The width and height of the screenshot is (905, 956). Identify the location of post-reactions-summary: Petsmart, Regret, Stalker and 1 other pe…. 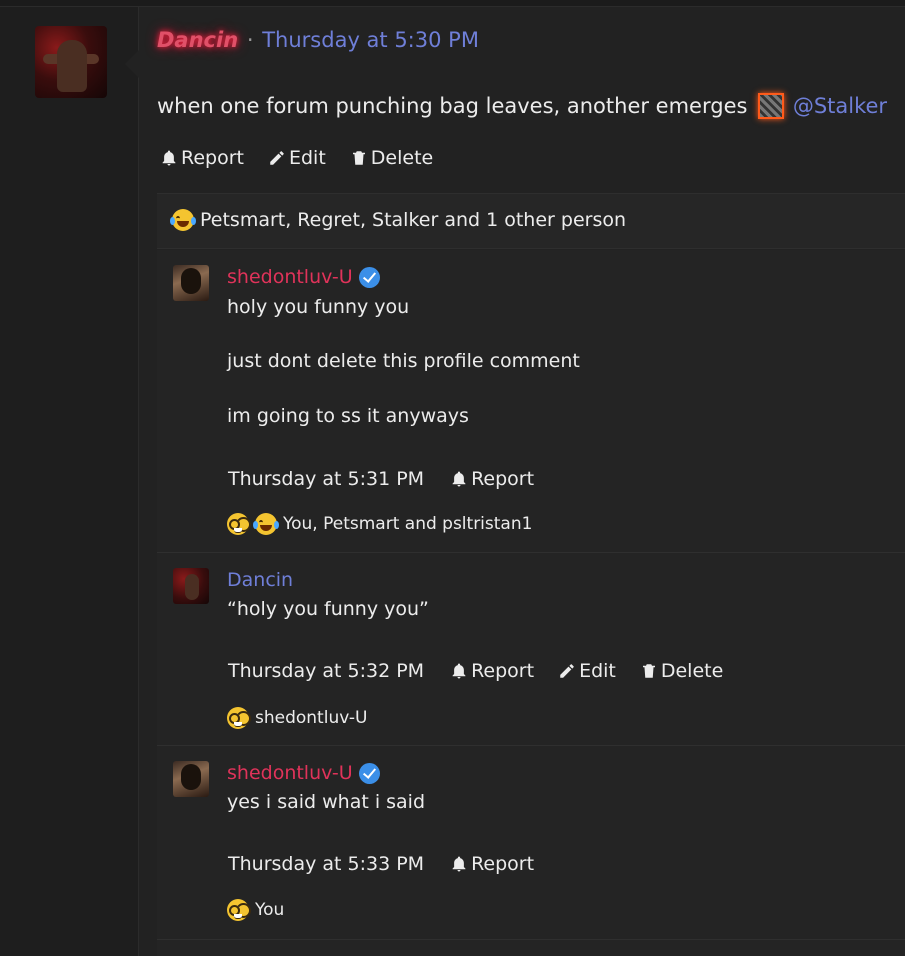
(398, 220).